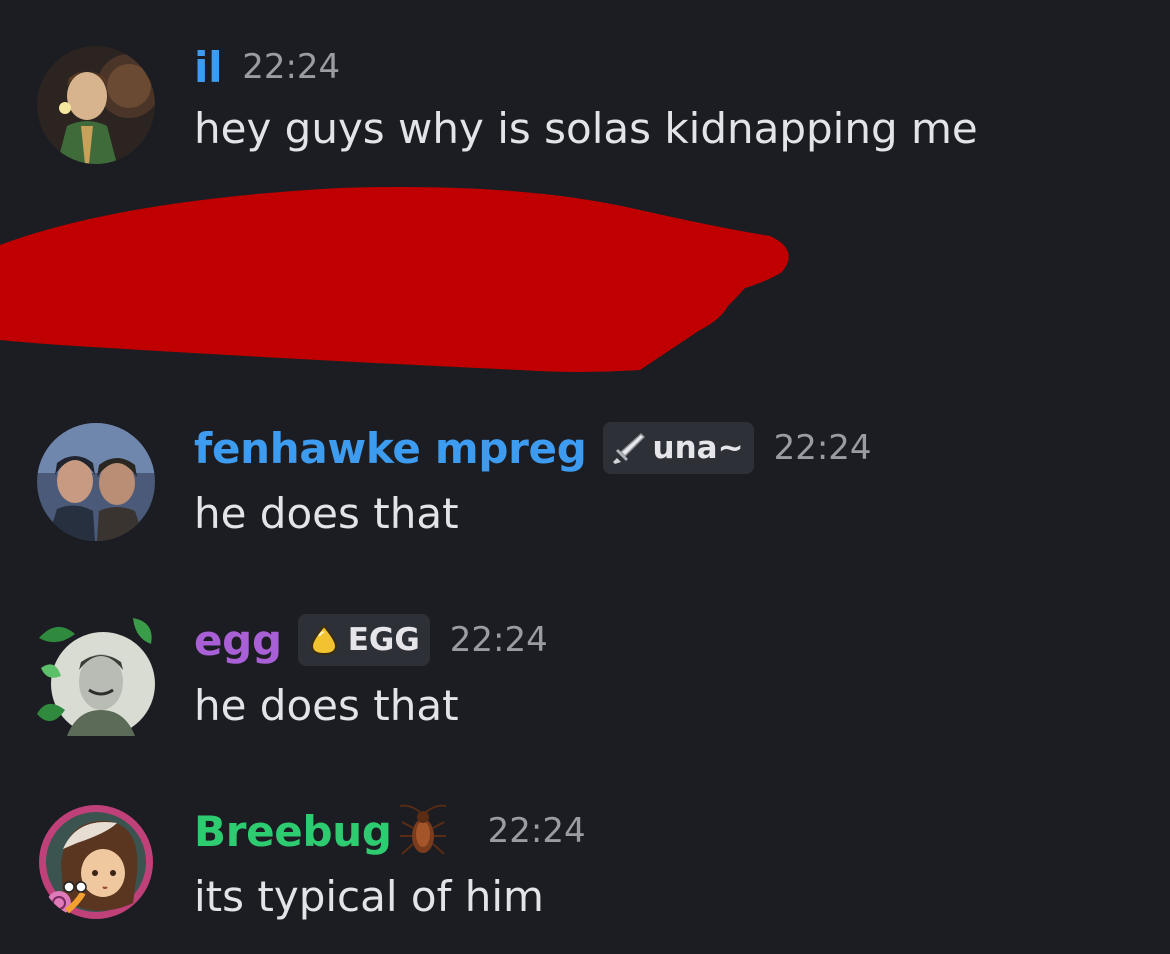 This screenshot has height=954, width=1170. I want to click on egg-icon, so click(323, 640).